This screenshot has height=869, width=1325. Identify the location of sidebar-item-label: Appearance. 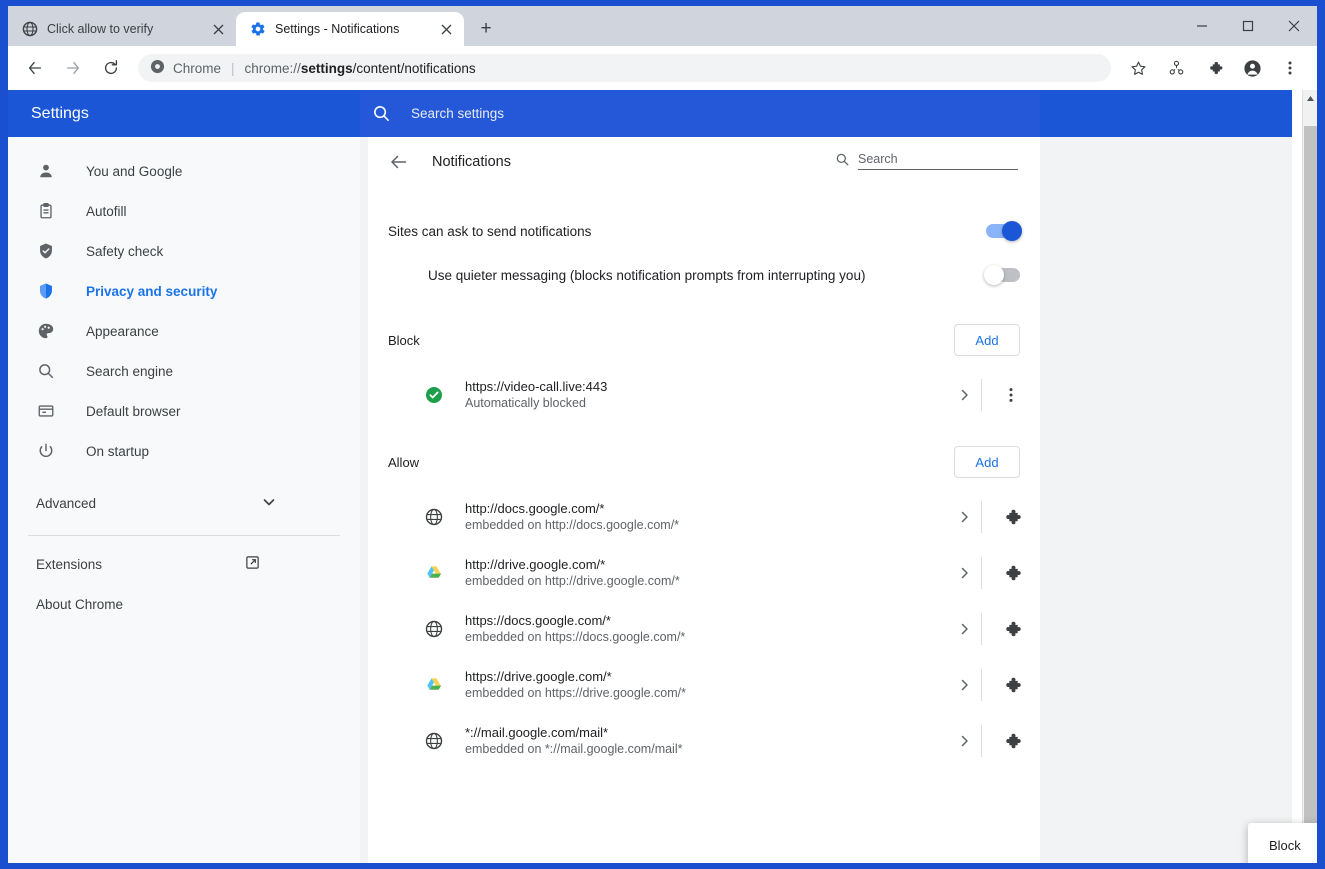
(122, 331).